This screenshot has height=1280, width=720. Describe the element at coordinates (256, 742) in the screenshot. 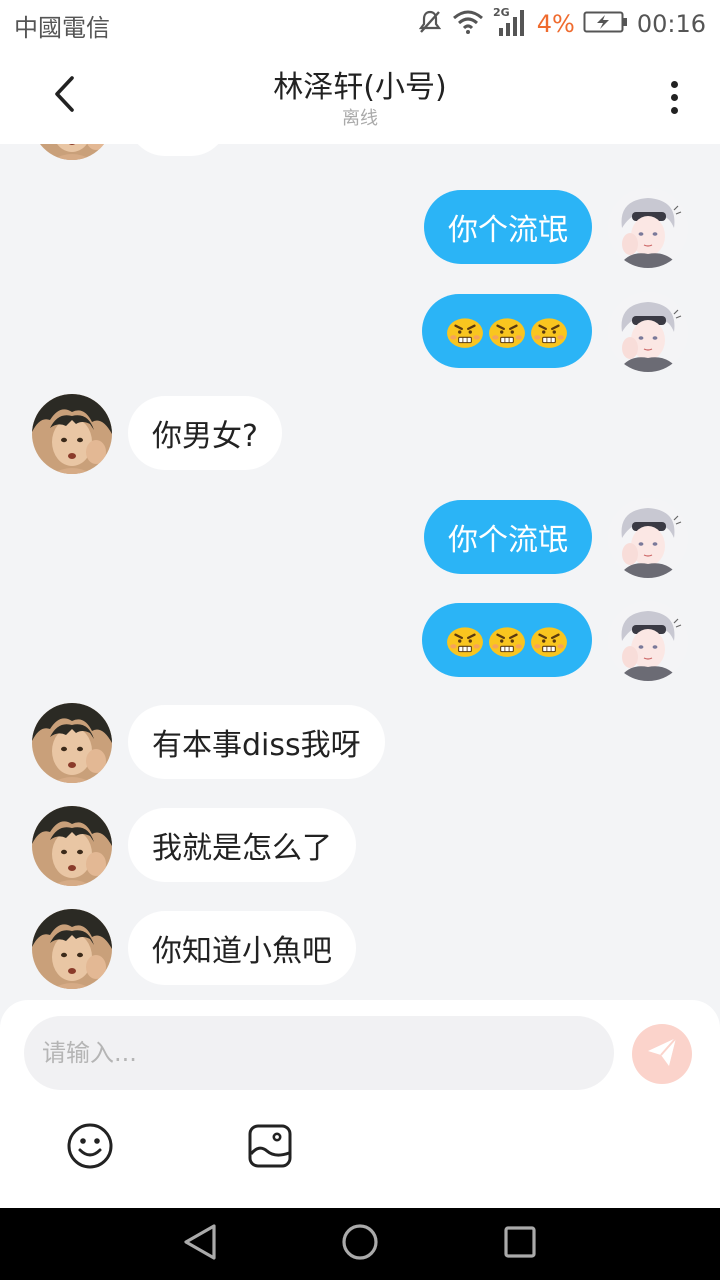

I see `message-bubble: 有本事diss我呀` at that location.